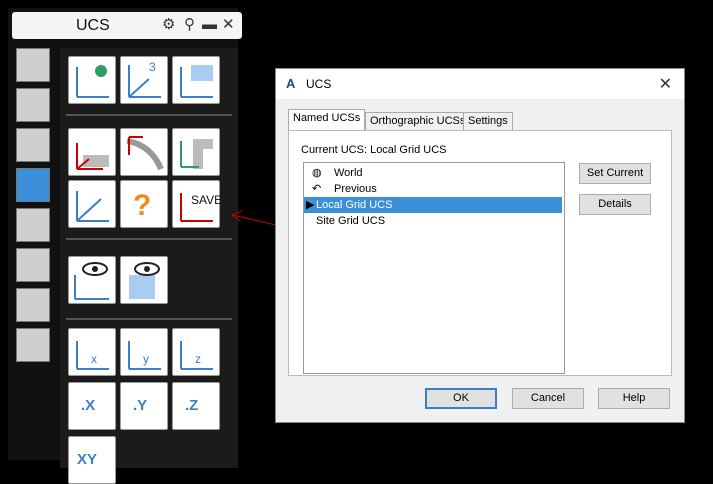 This screenshot has width=713, height=484. What do you see at coordinates (310, 205) in the screenshot?
I see `current-marker-icon: ▶` at bounding box center [310, 205].